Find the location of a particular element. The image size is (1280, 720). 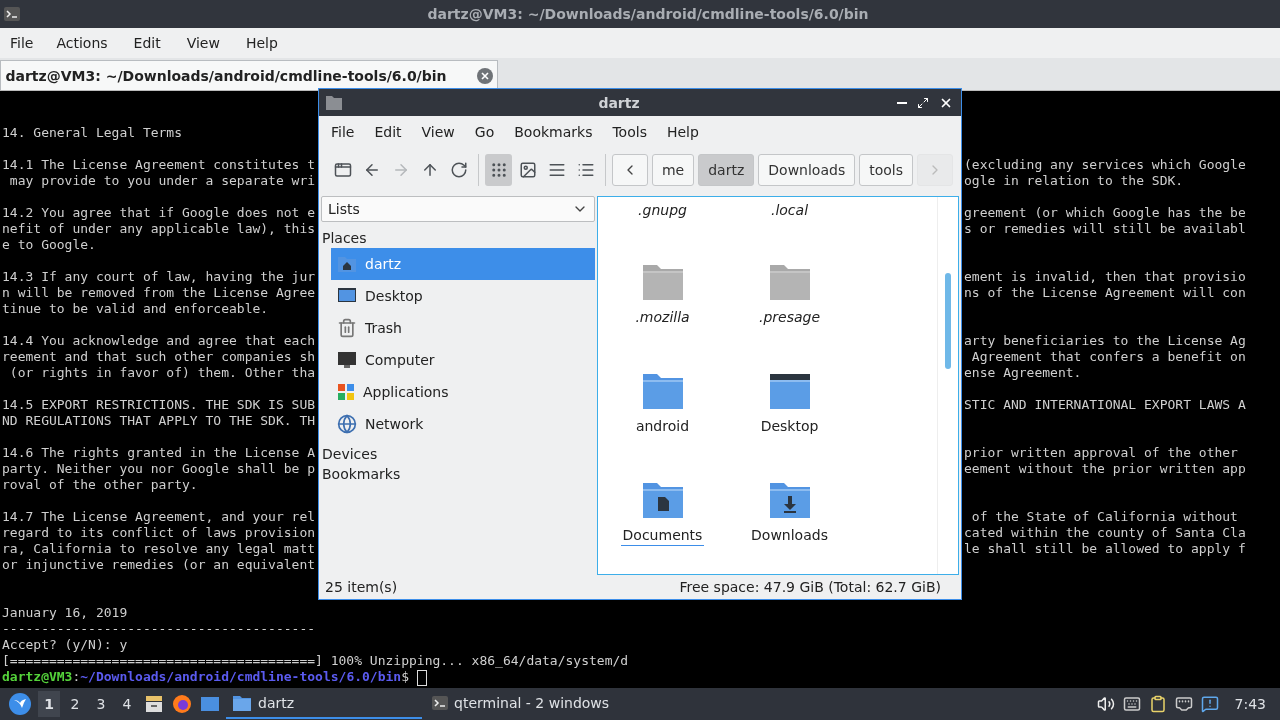

terminal-text: of the State of California without is located at coordinates (1104, 517).